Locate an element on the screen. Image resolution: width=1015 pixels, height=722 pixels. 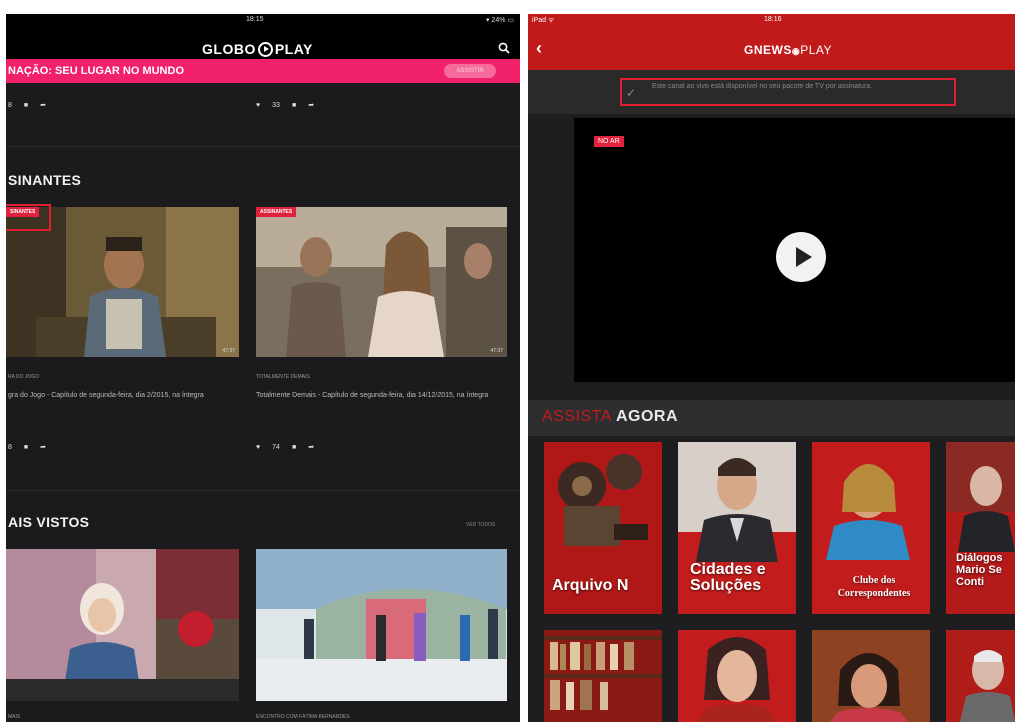
globoplay-logo: GLOBO PLAY is located at coordinates (257, 49).